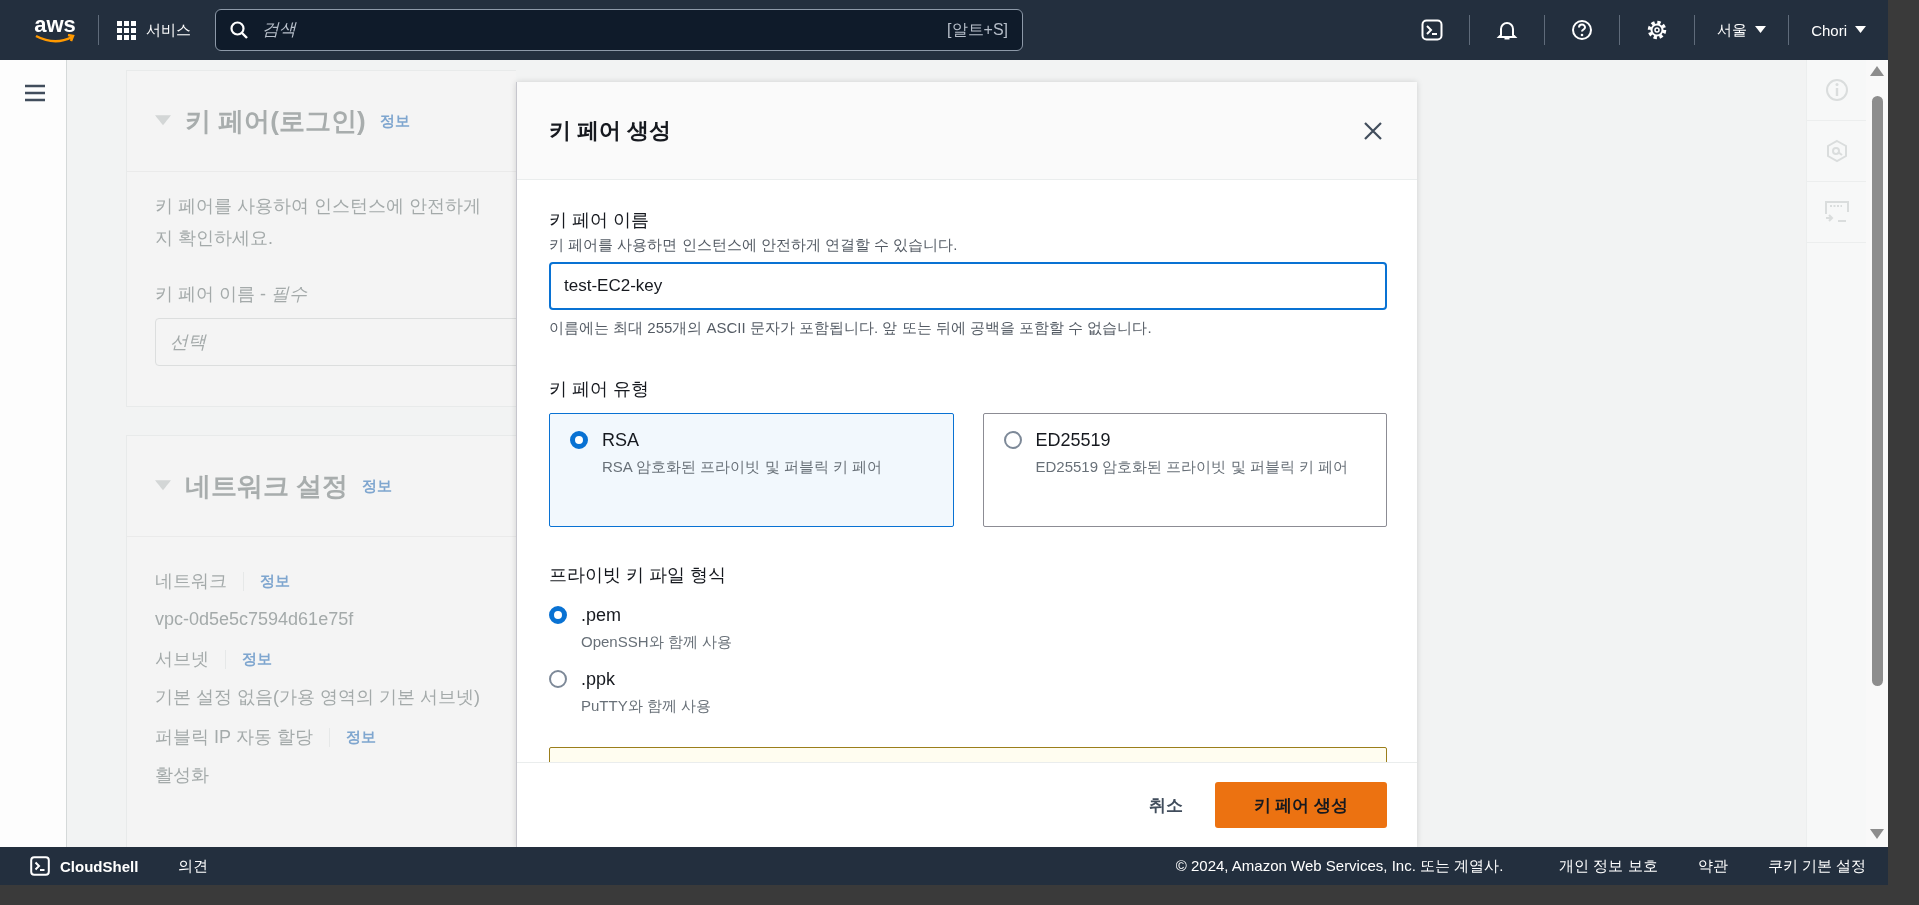  Describe the element at coordinates (234, 737) in the screenshot. I see `field-label: 퍼블릭 IP 자동 할당` at that location.